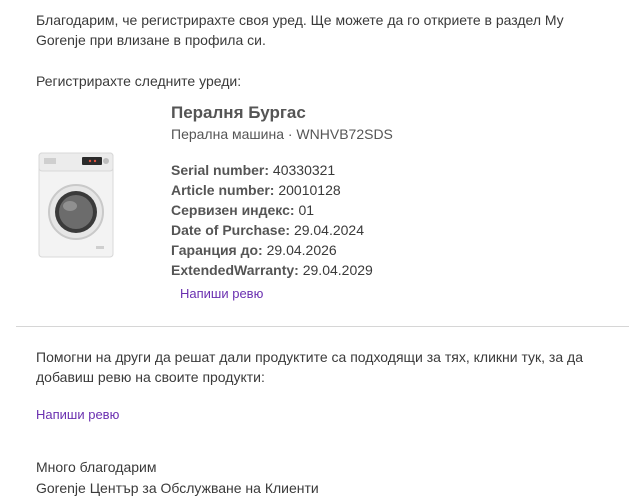 Image resolution: width=629 pixels, height=501 pixels. Describe the element at coordinates (220, 170) in the screenshot. I see `detail-label: Serial number:` at that location.